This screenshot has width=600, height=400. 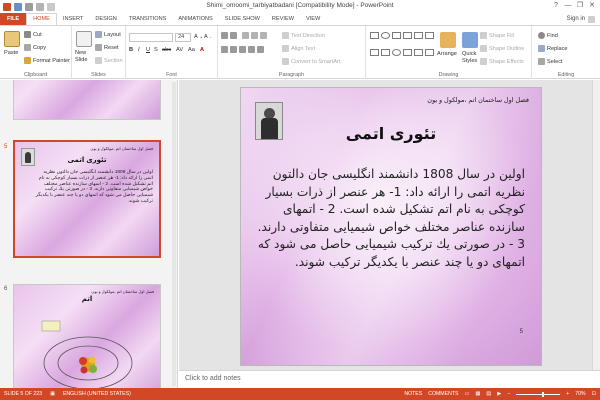 I want to click on arrange-icon, so click(x=448, y=40).